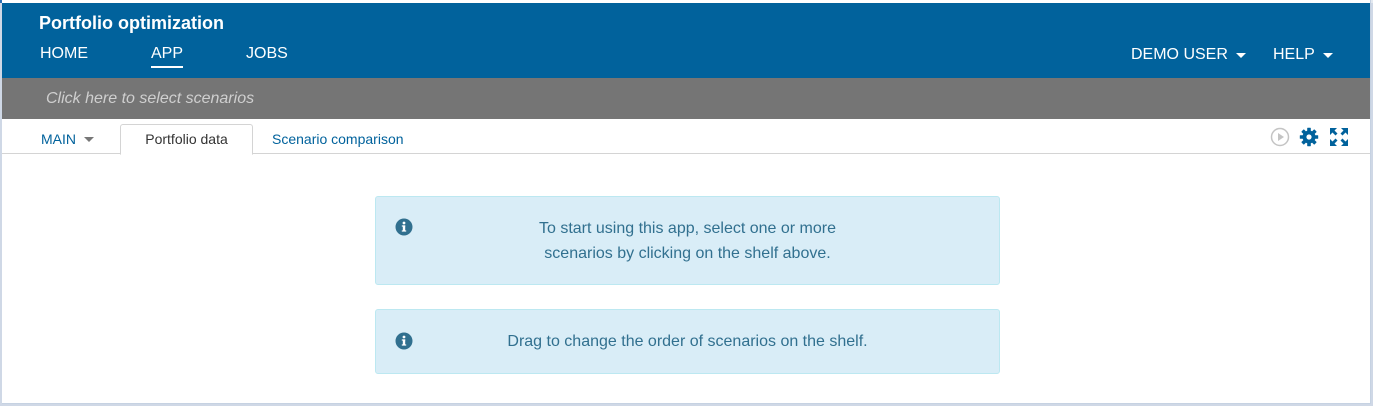 The height and width of the screenshot is (406, 1373). I want to click on user-menu: DEMO USER, so click(1188, 55).